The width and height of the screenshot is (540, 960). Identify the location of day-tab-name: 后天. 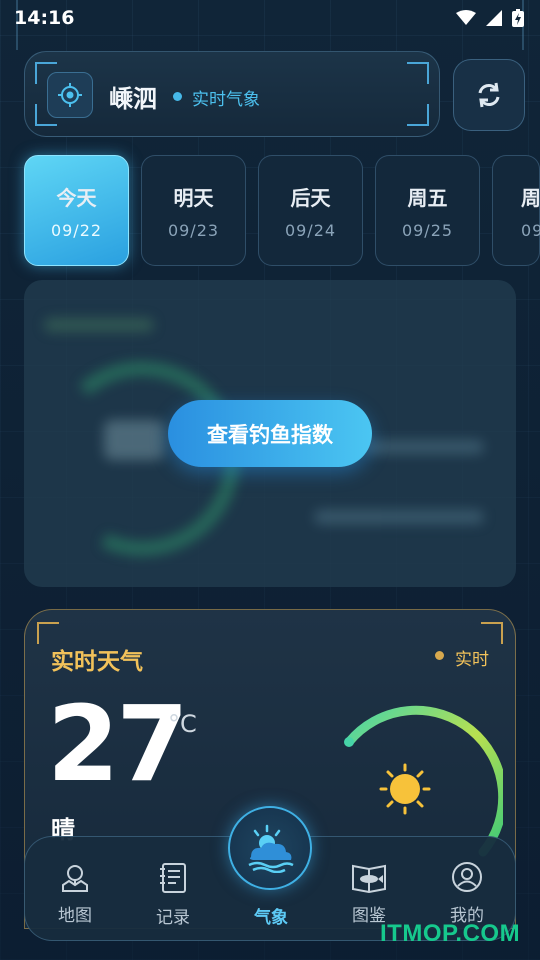
(310, 197).